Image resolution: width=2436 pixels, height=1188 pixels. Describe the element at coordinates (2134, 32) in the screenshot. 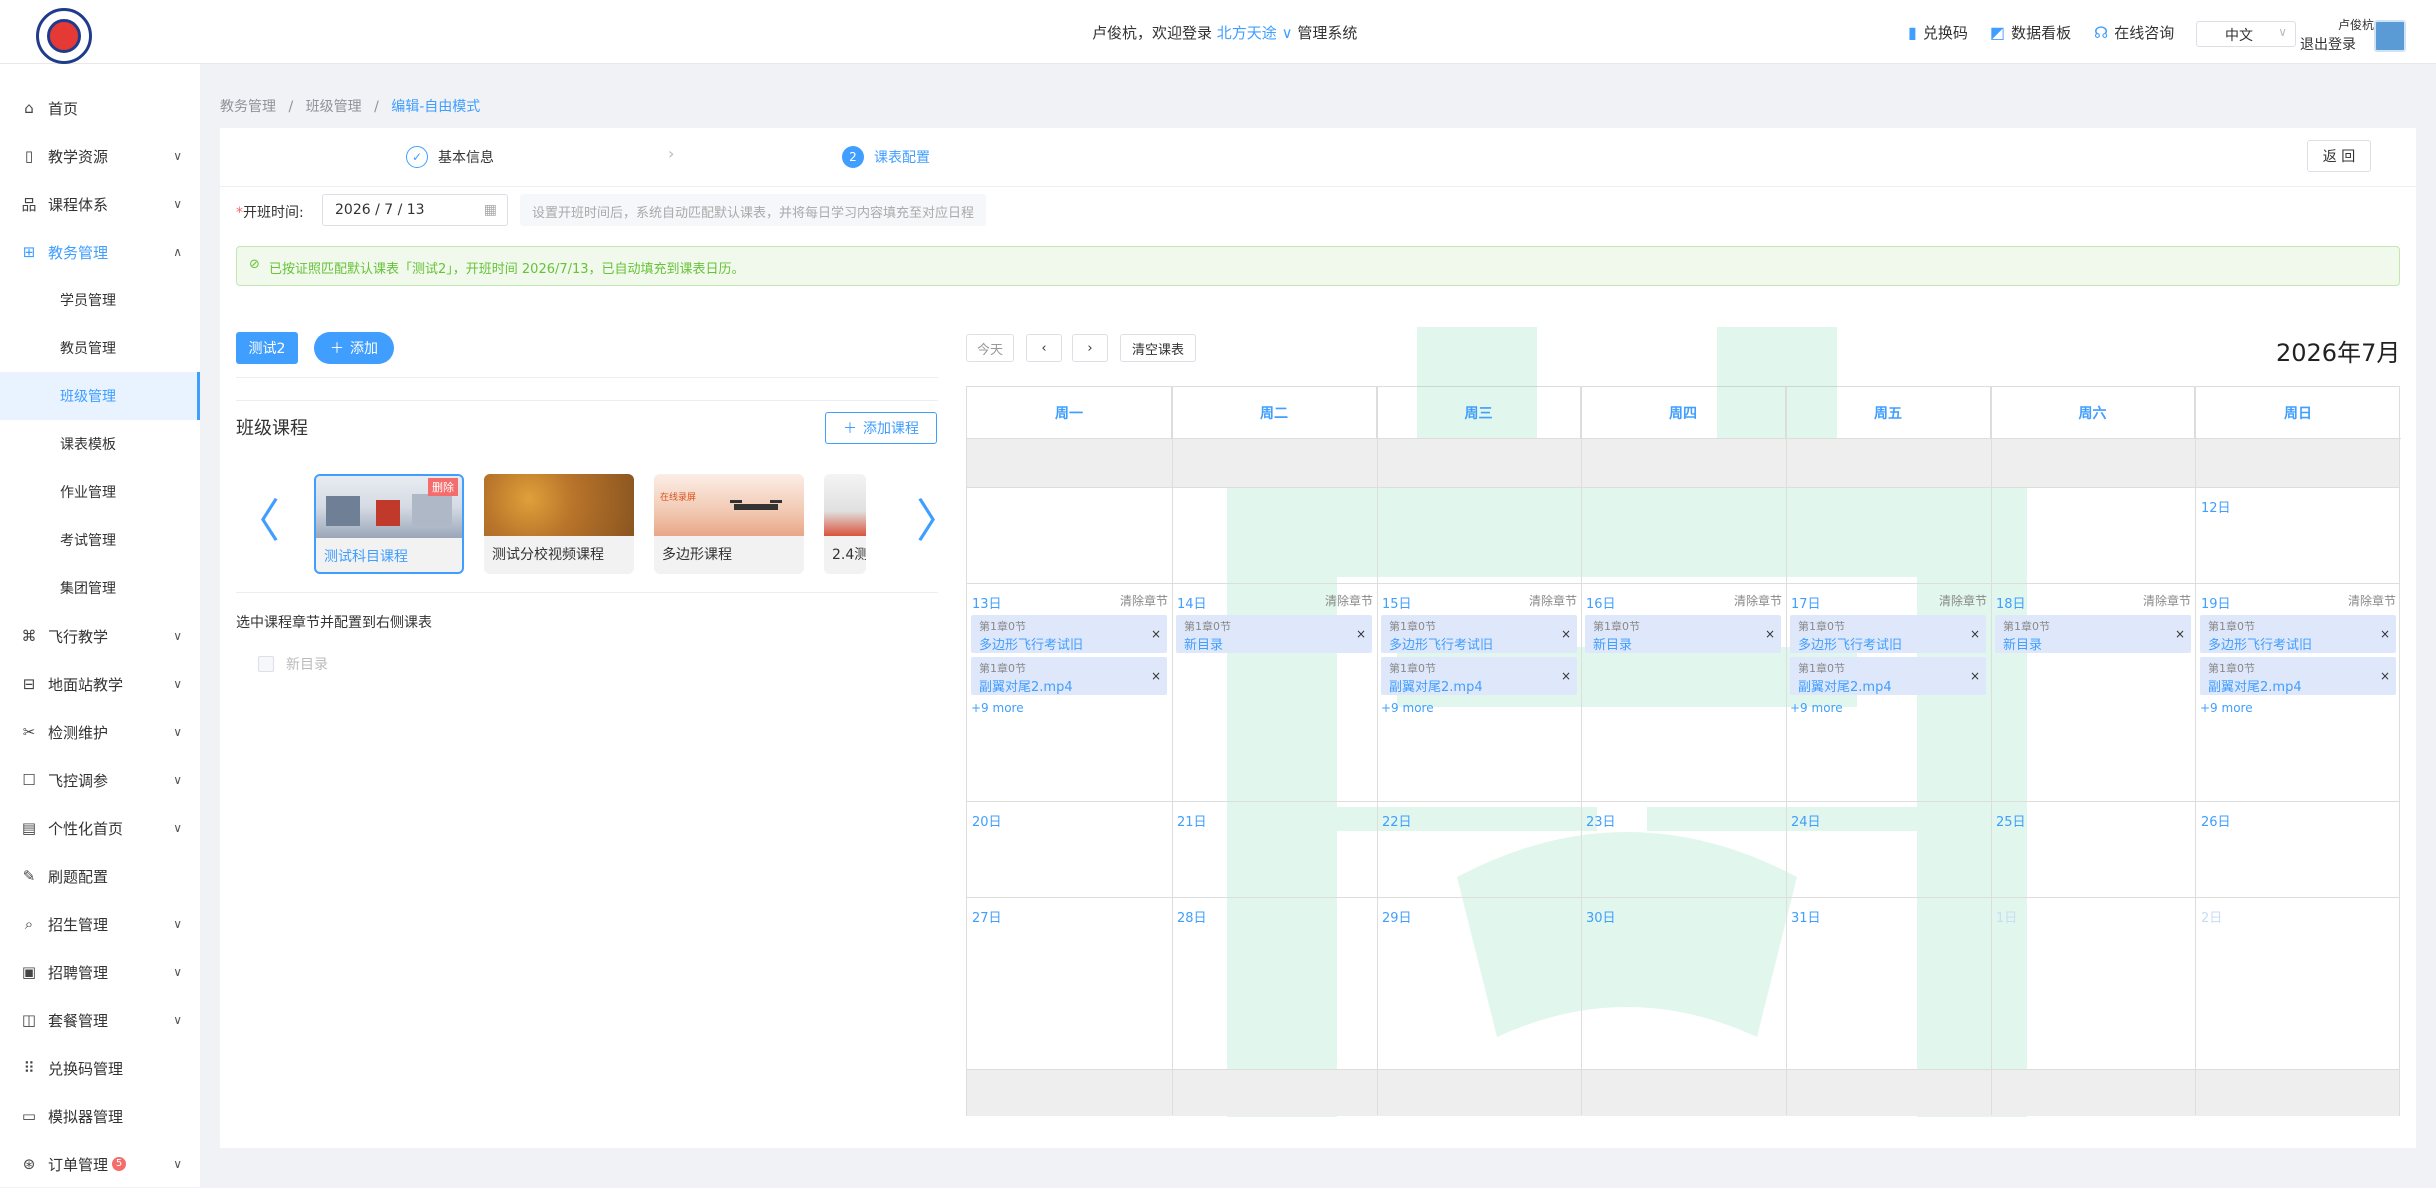

I see `online-consult-link: ☊ 在线咨询` at that location.